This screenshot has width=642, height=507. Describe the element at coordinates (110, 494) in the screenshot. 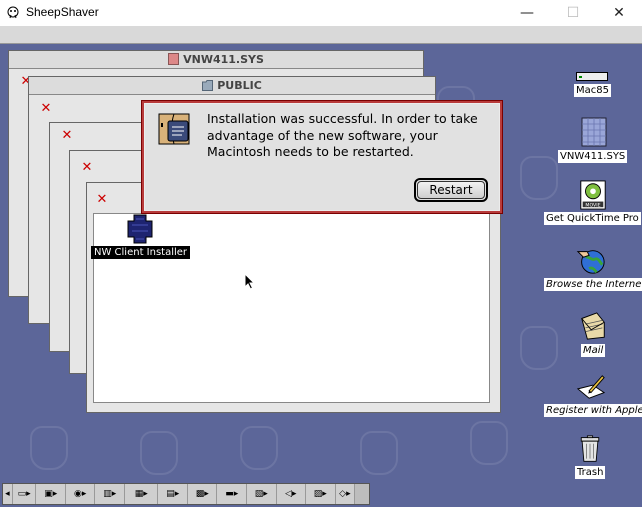

I see `file-sharing-icon: ▥▸` at that location.